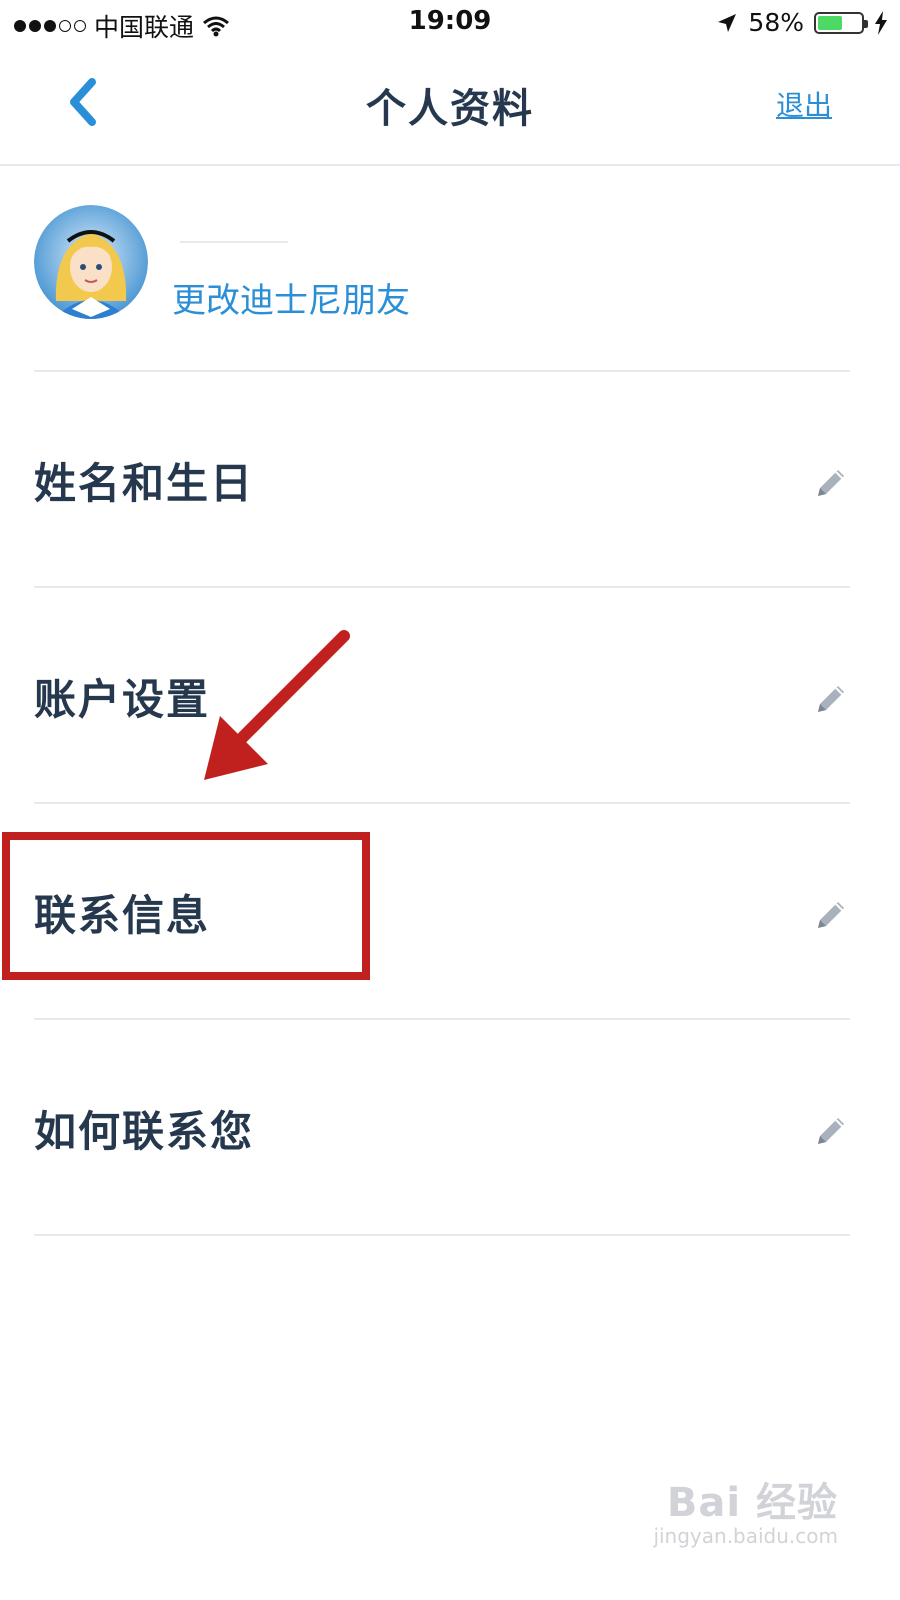 The image size is (900, 1600). Describe the element at coordinates (291, 297) in the screenshot. I see `change-disney-friend-link: 更改迪士尼朋友` at that location.